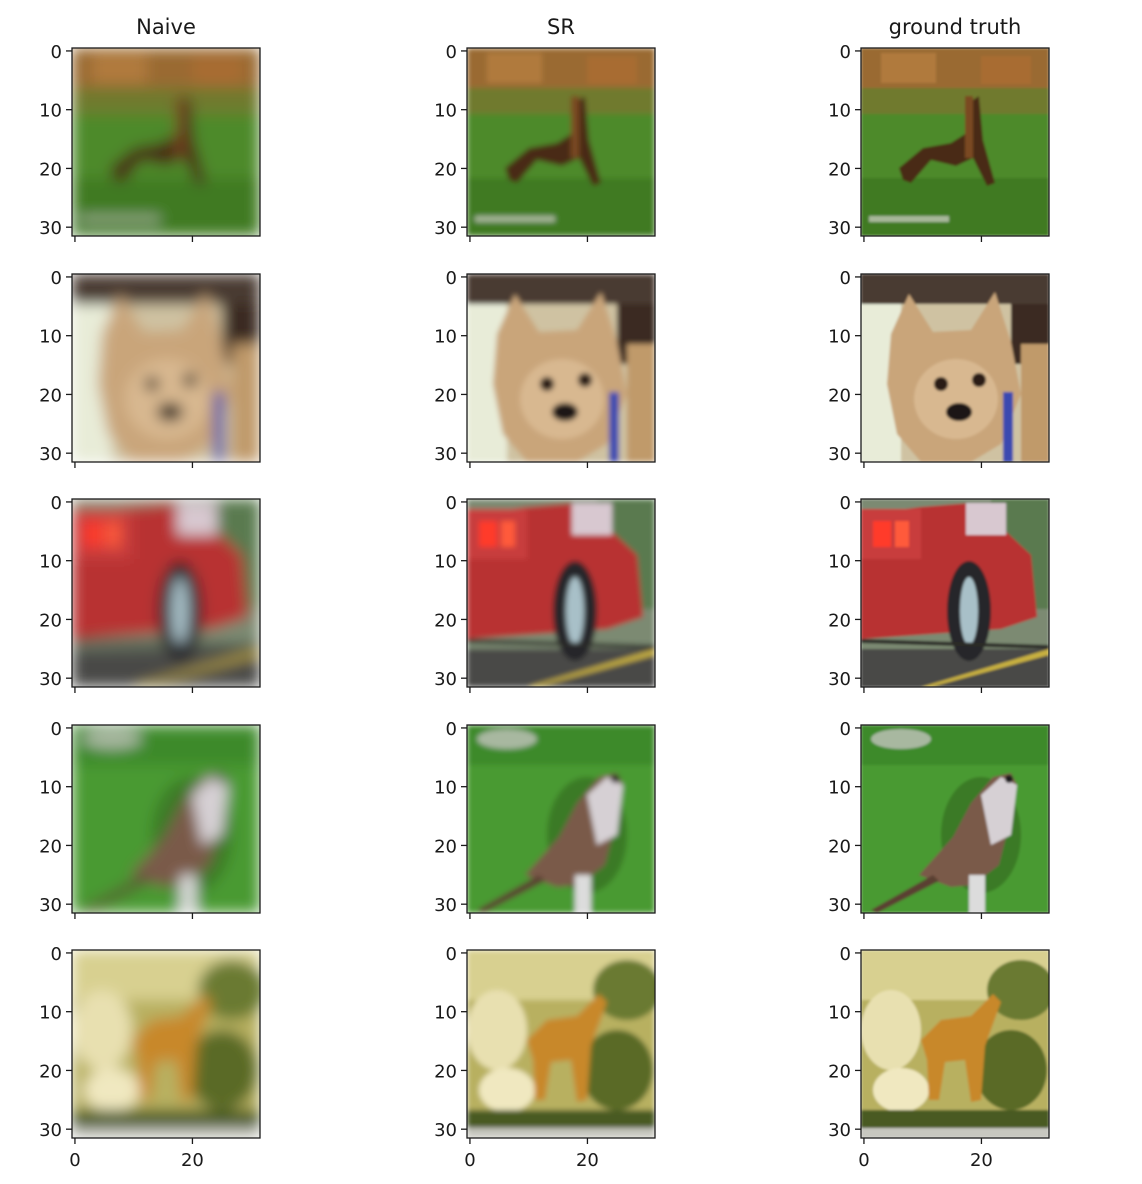 This screenshot has height=1184, width=1142. I want to click on column-title: Naive, so click(166, 27).